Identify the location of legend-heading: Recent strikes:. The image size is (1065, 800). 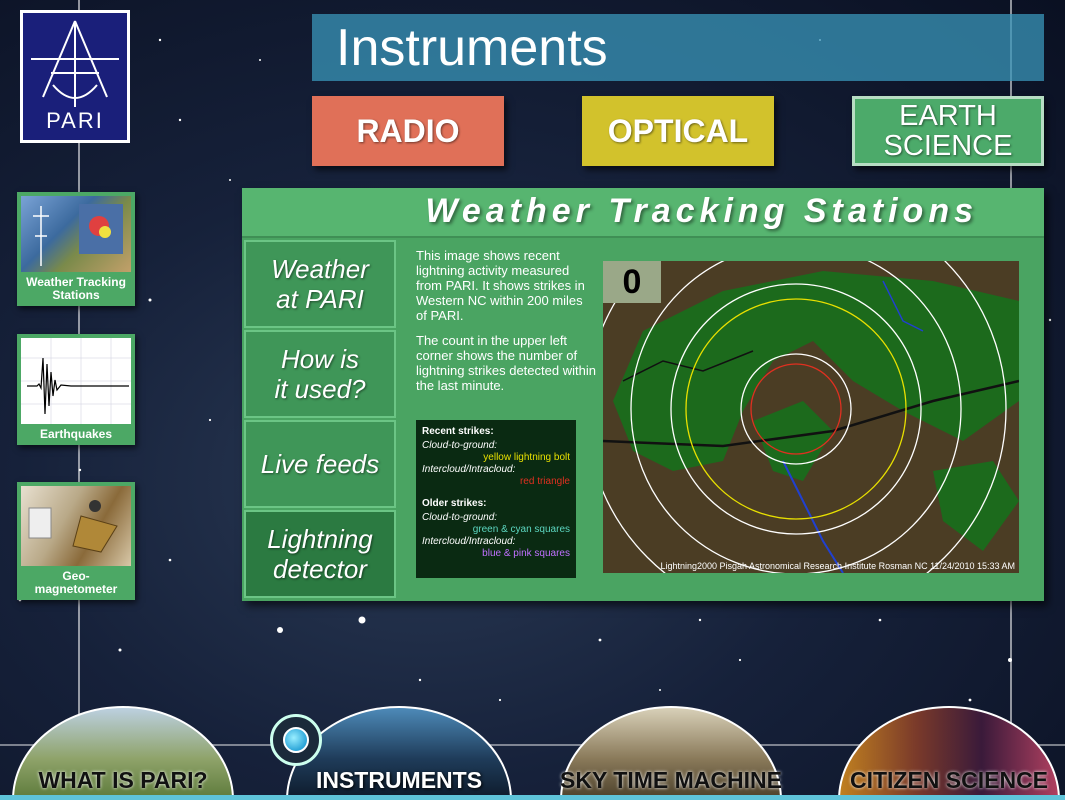
(458, 431).